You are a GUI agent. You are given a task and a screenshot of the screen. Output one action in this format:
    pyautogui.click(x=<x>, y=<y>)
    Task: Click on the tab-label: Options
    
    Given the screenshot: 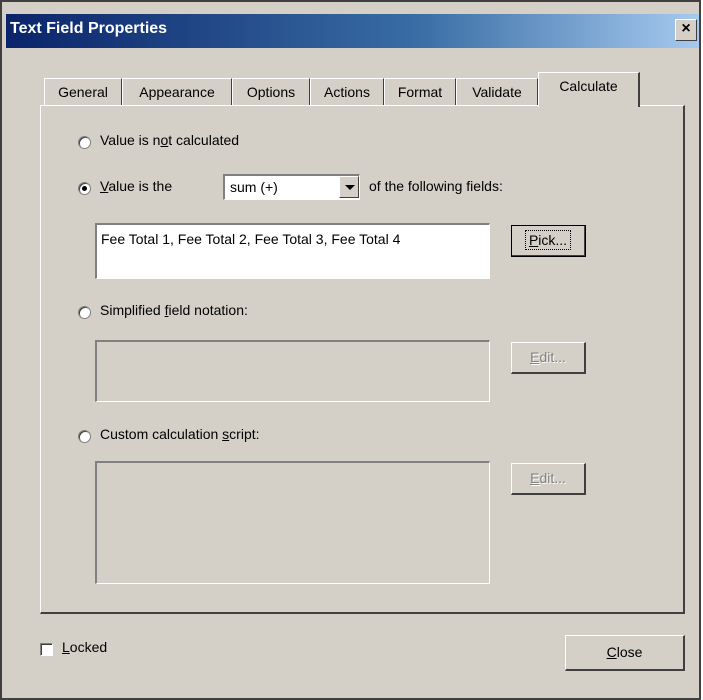 What is the action you would take?
    pyautogui.click(x=271, y=92)
    